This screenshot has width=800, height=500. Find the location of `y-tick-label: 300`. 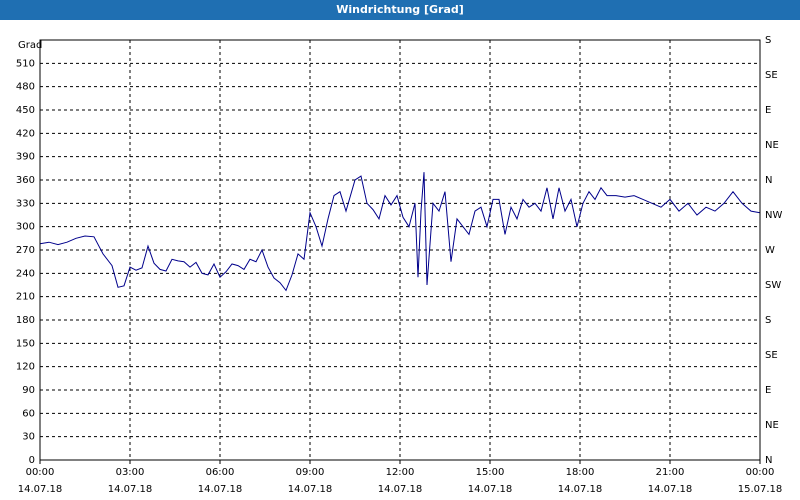

y-tick-label: 300 is located at coordinates (25, 227).